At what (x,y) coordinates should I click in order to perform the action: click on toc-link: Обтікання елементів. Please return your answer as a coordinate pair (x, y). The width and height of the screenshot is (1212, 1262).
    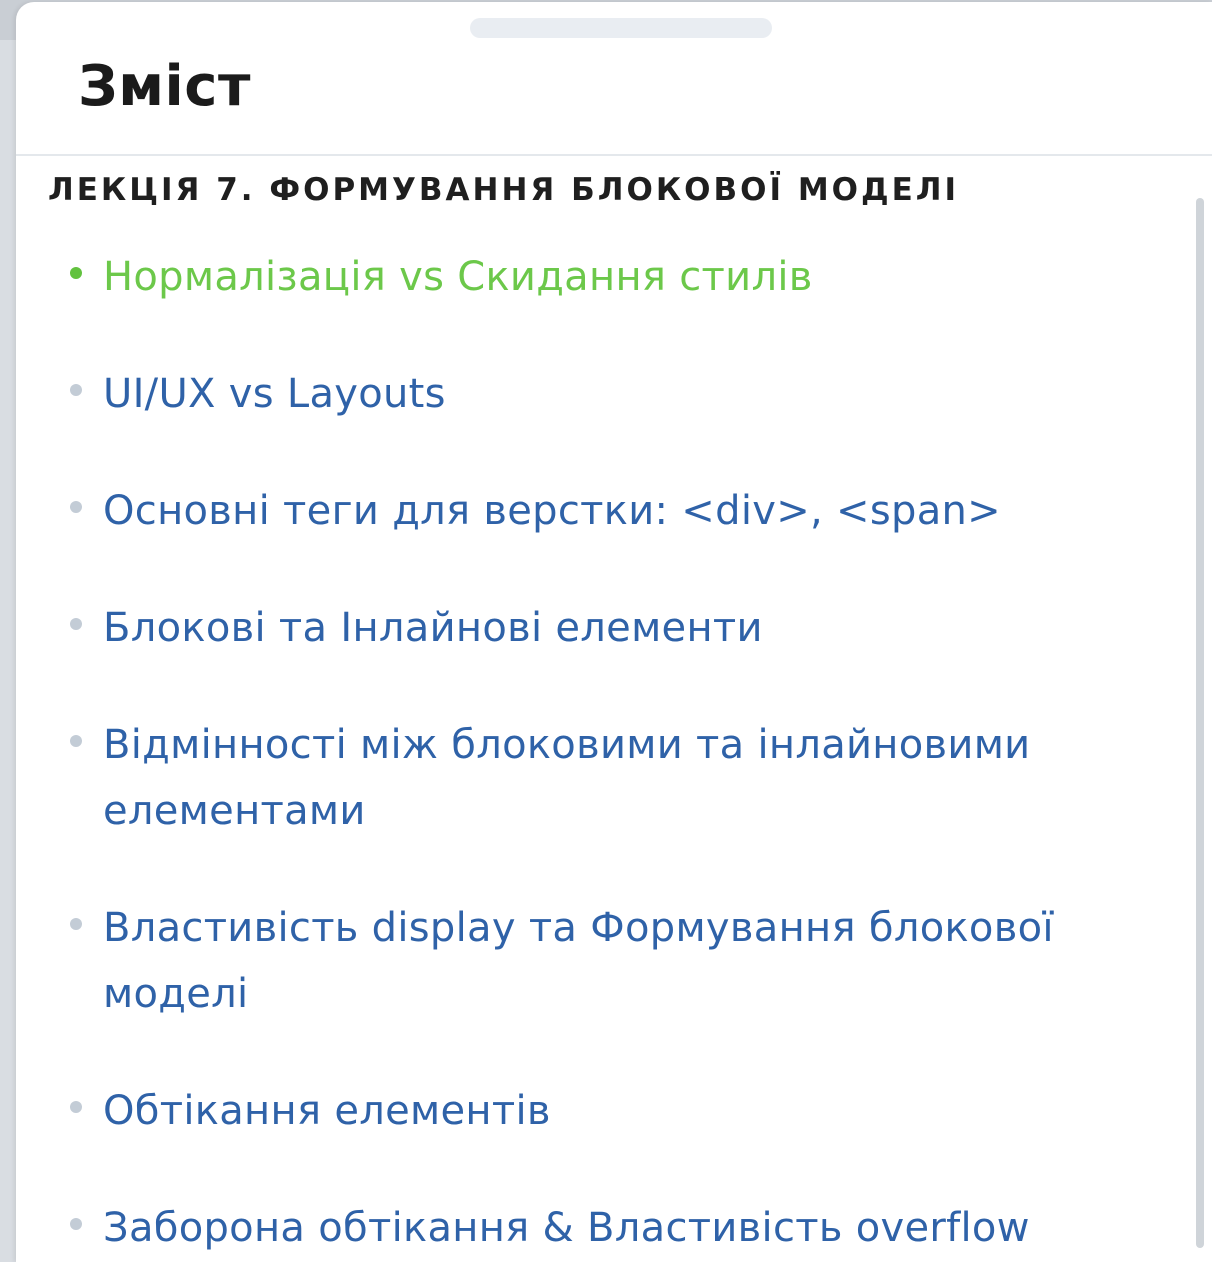
    Looking at the image, I should click on (327, 1111).